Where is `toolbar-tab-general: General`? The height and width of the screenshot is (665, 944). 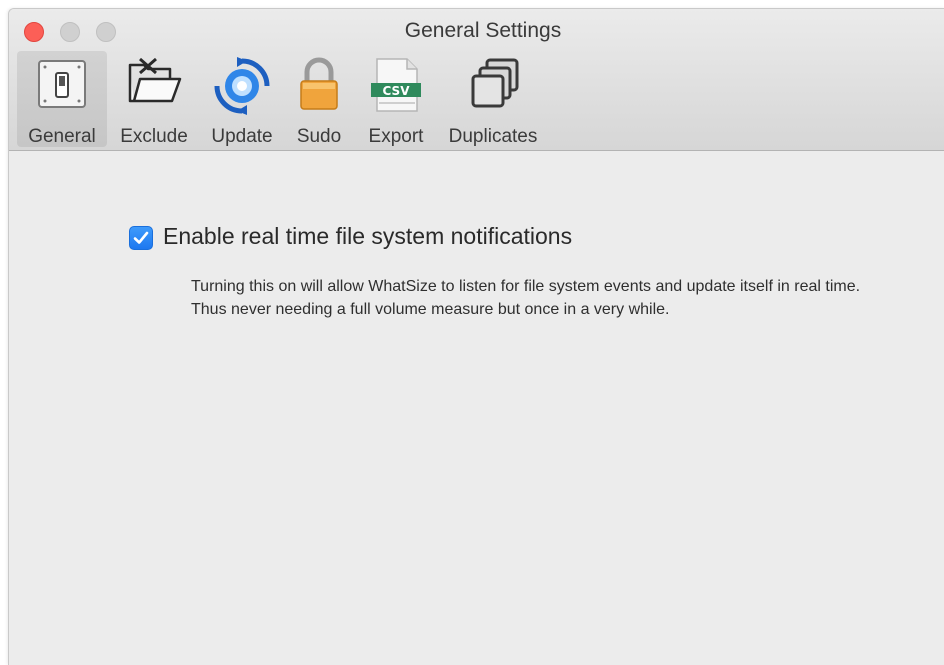 toolbar-tab-general: General is located at coordinates (62, 99).